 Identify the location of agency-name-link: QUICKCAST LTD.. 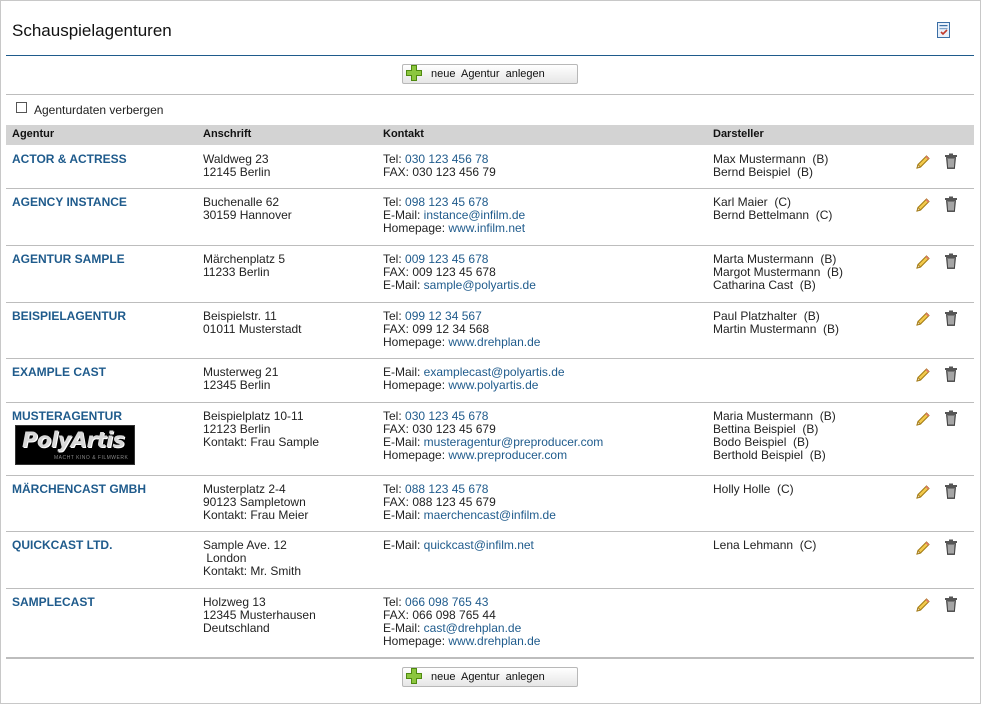
(62, 545).